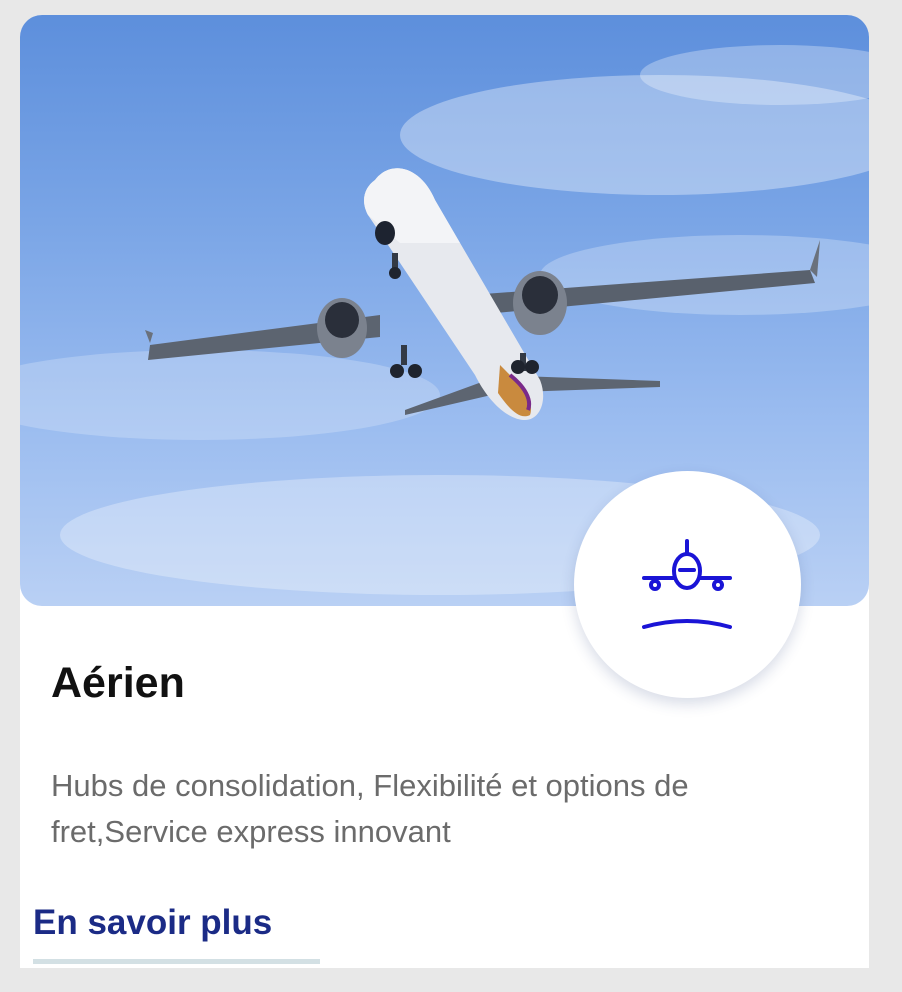  I want to click on airplane-landing-icon, so click(687, 584).